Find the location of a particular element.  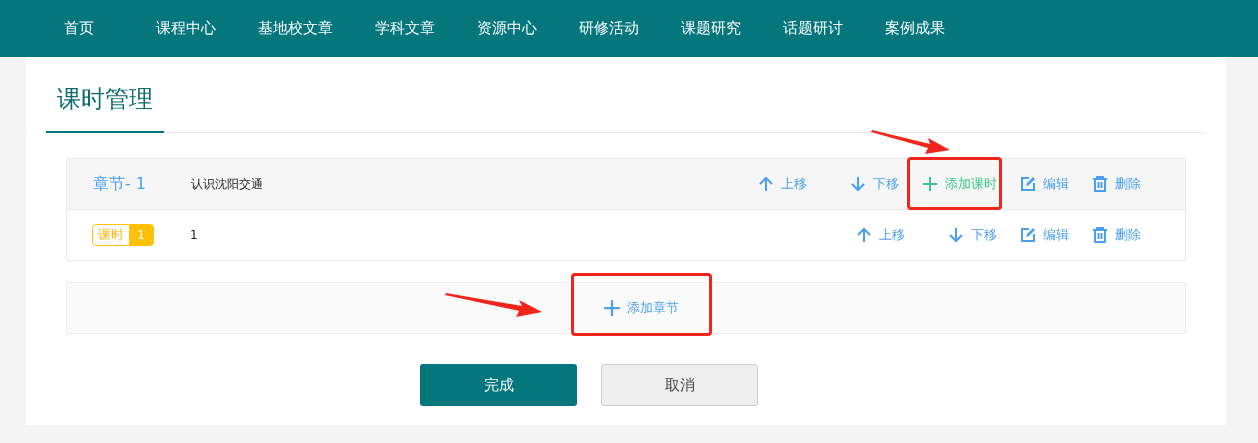

nav-item: 课程中心 is located at coordinates (186, 28).